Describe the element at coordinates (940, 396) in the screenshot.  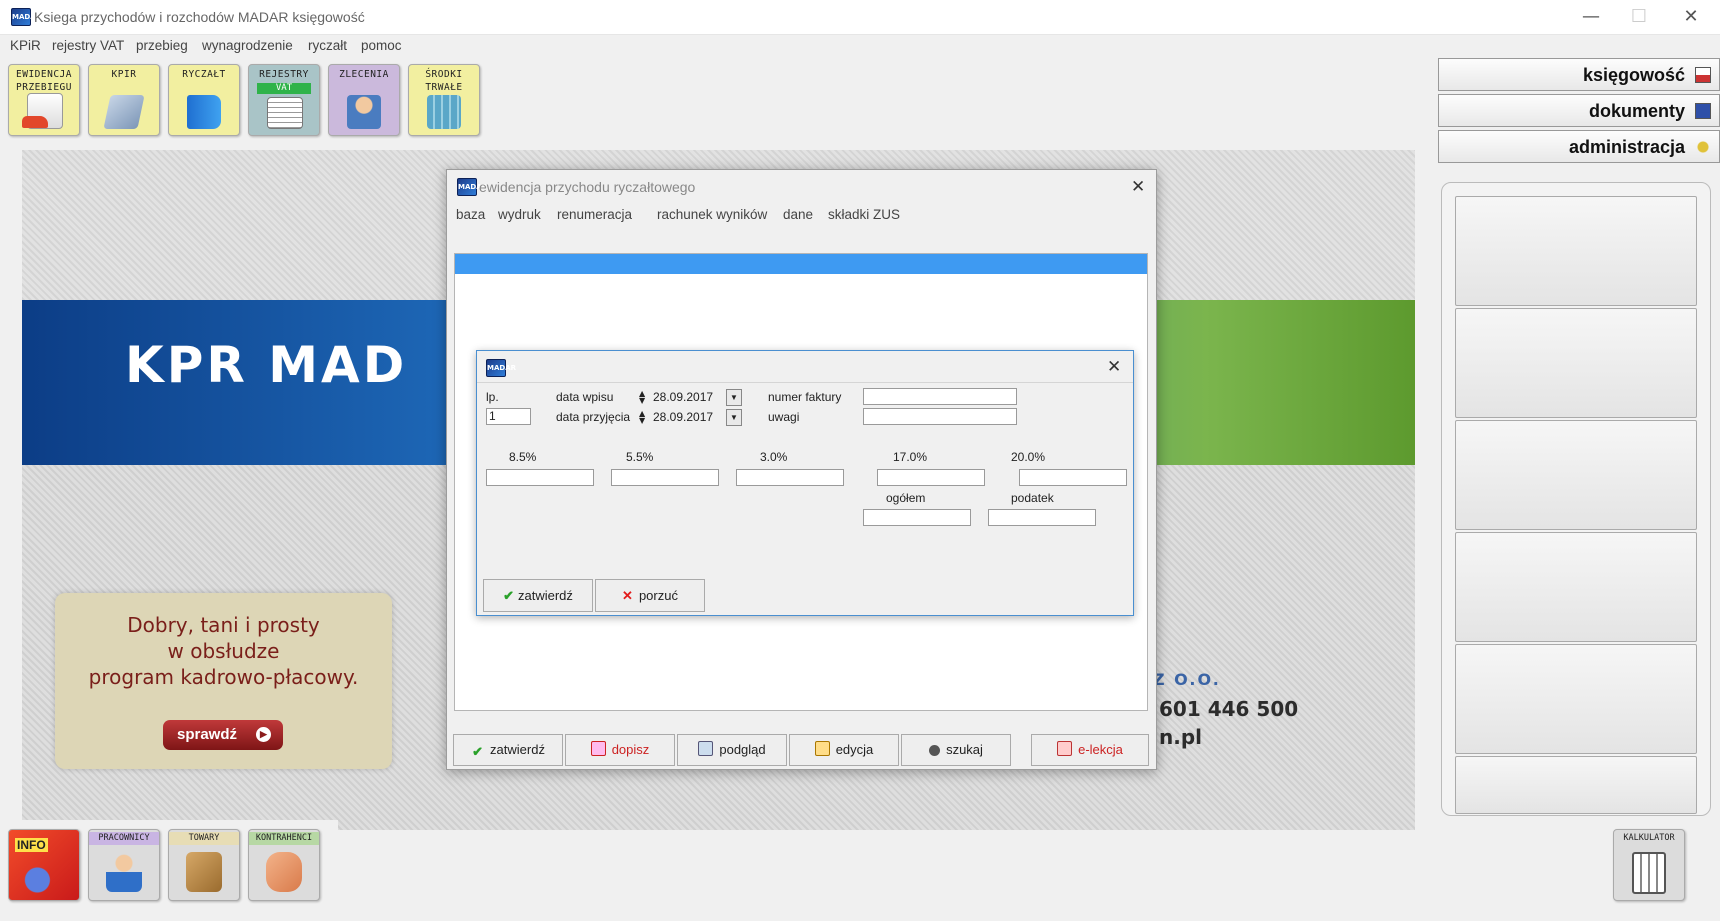
I see `invoice-number-field` at that location.